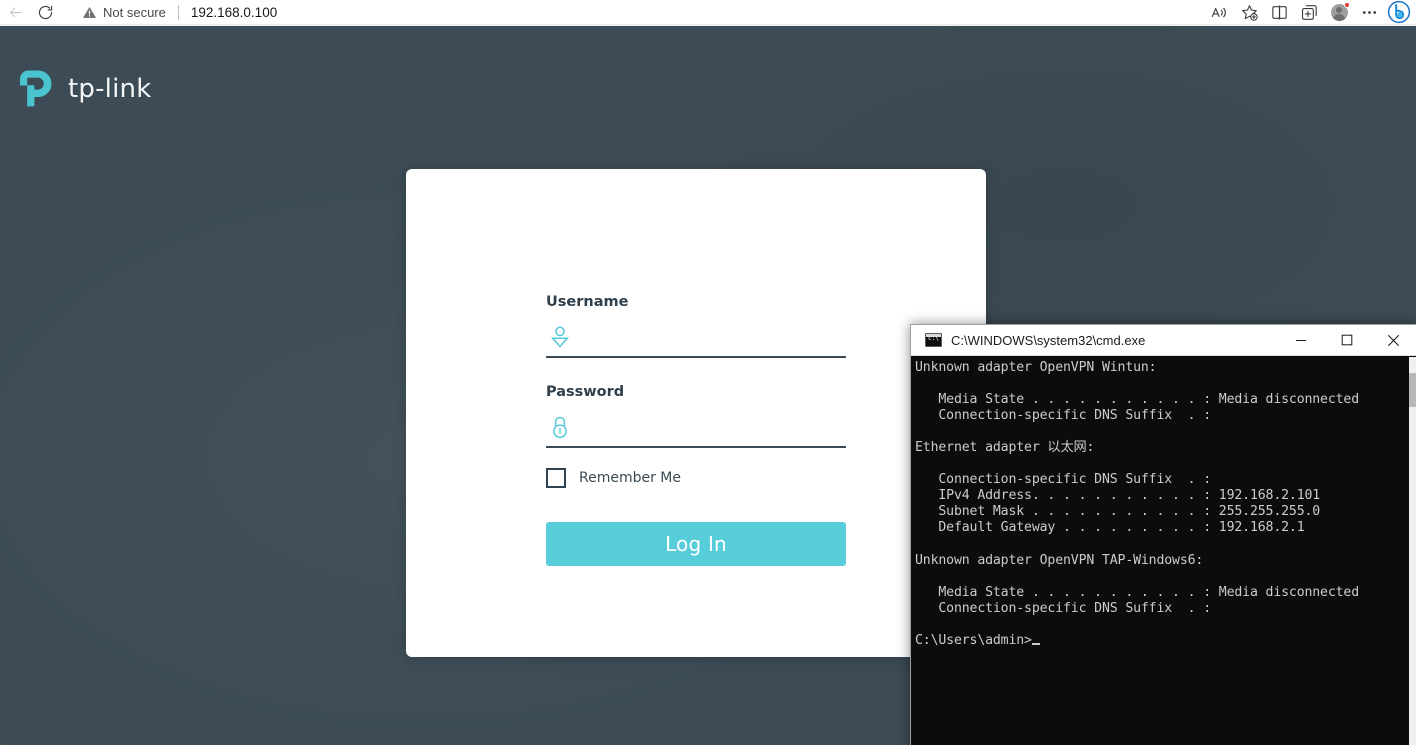  Describe the element at coordinates (691, 12) in the screenshot. I see `url-text: 192.168.0.100` at that location.